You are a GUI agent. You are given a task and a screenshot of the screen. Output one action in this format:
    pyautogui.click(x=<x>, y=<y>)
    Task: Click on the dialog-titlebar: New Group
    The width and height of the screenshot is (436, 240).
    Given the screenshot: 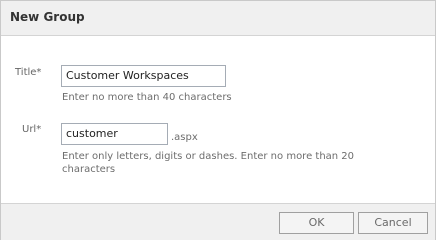 What is the action you would take?
    pyautogui.click(x=218, y=18)
    